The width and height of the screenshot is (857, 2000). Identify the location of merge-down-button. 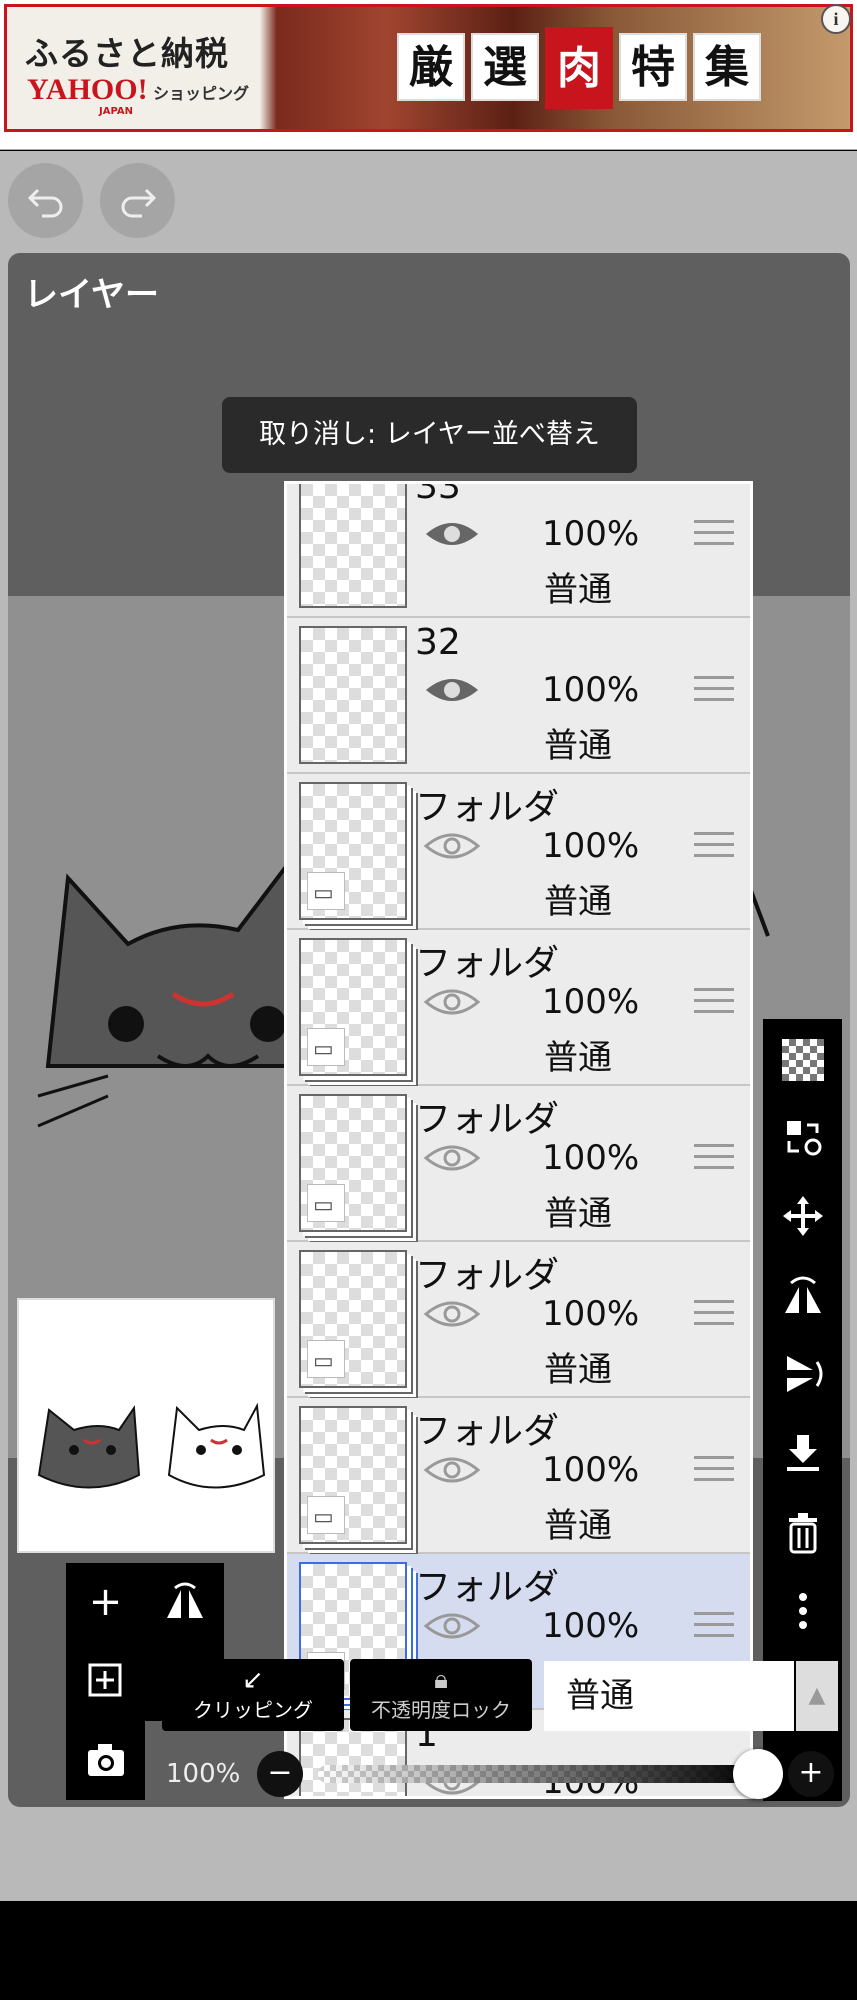
(802, 1453).